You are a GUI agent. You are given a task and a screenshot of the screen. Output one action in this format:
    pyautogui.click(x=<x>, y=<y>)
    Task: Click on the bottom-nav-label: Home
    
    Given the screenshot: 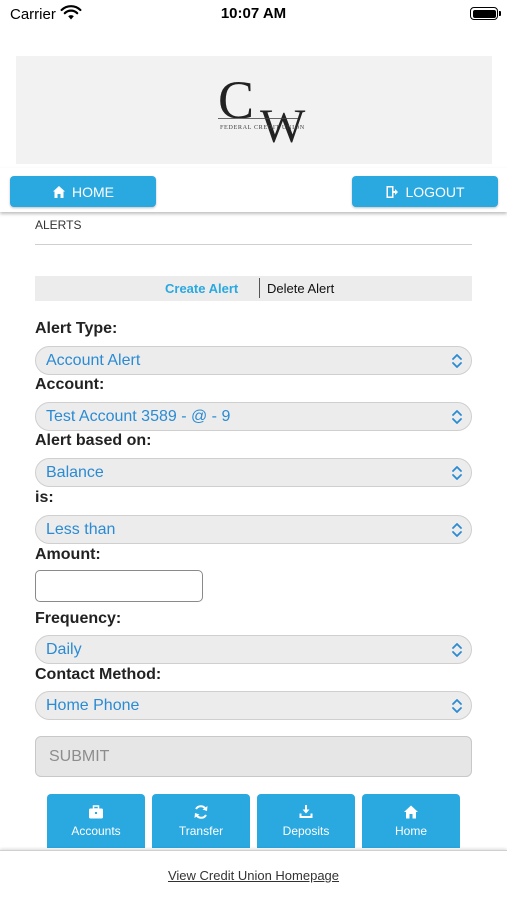 What is the action you would take?
    pyautogui.click(x=410, y=831)
    